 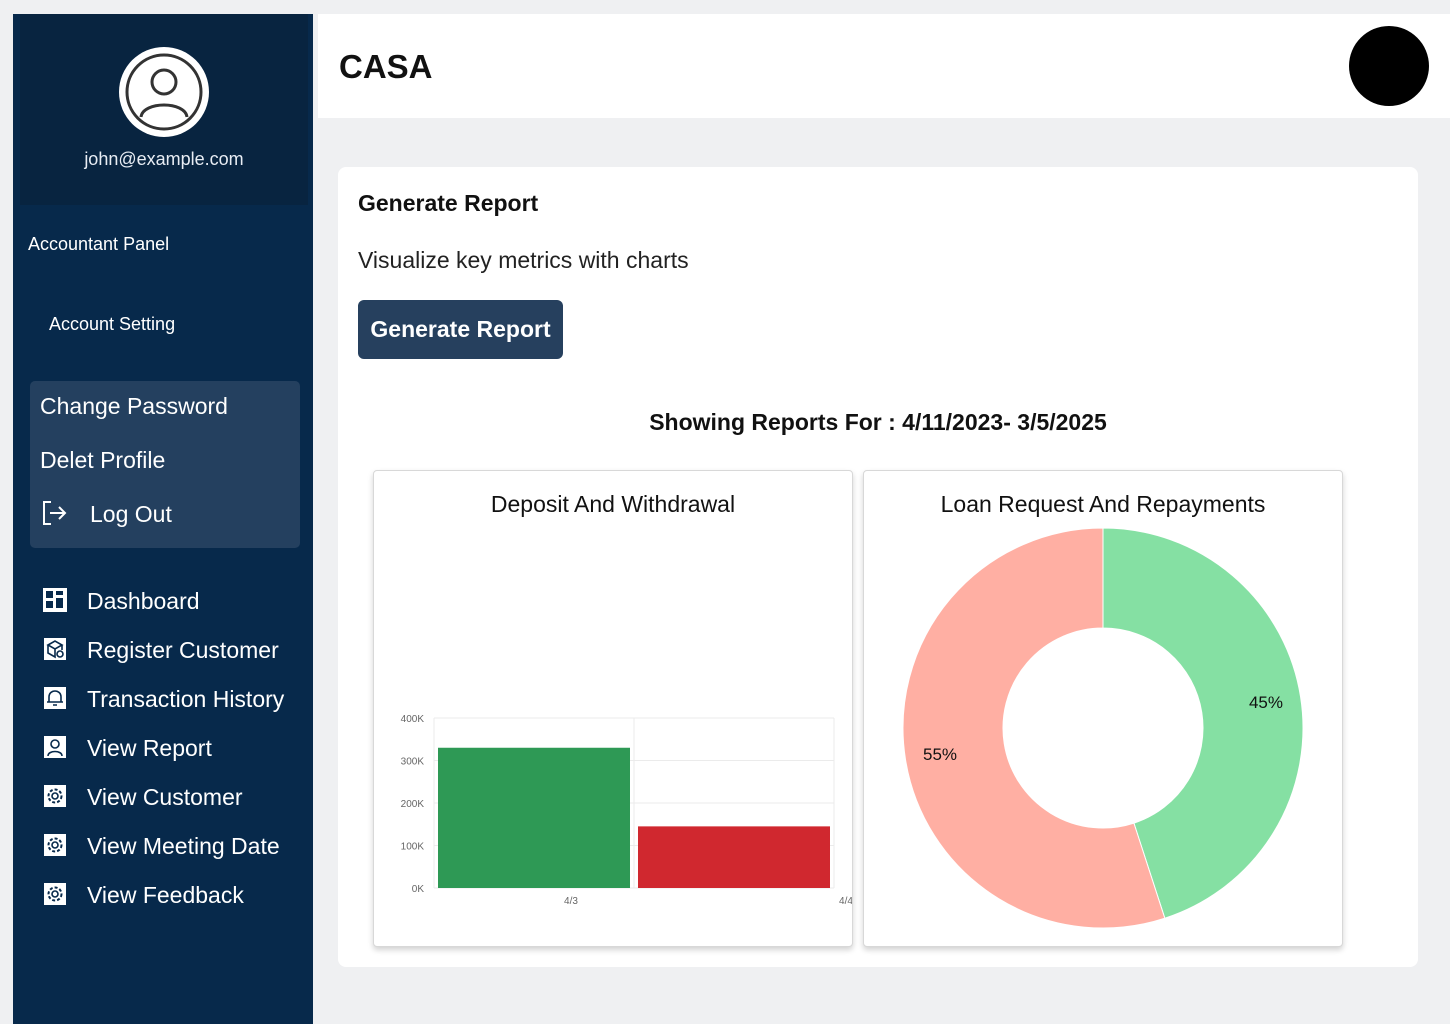 I want to click on register-customer-icon, so click(x=55, y=649).